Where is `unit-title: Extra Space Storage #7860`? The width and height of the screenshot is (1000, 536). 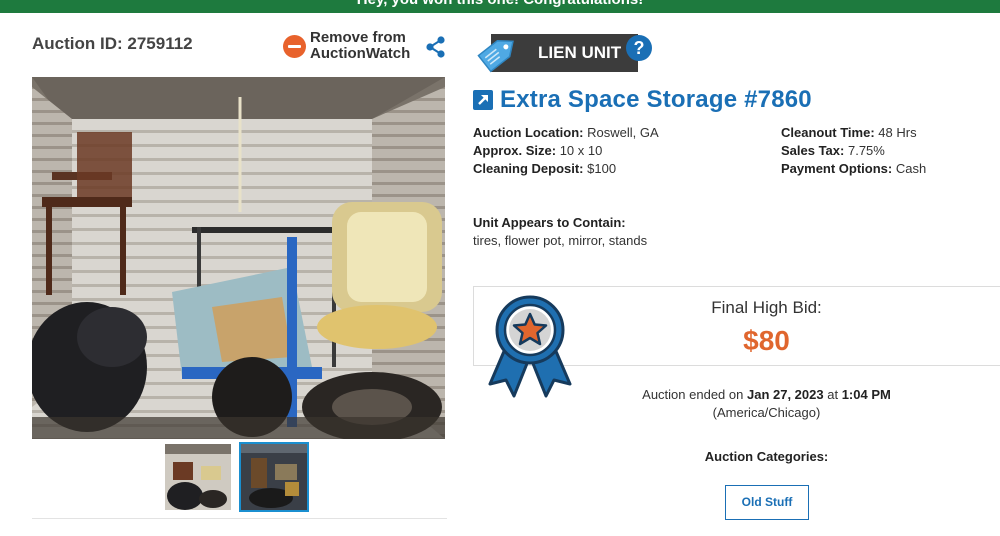
unit-title: Extra Space Storage #7860 is located at coordinates (656, 99).